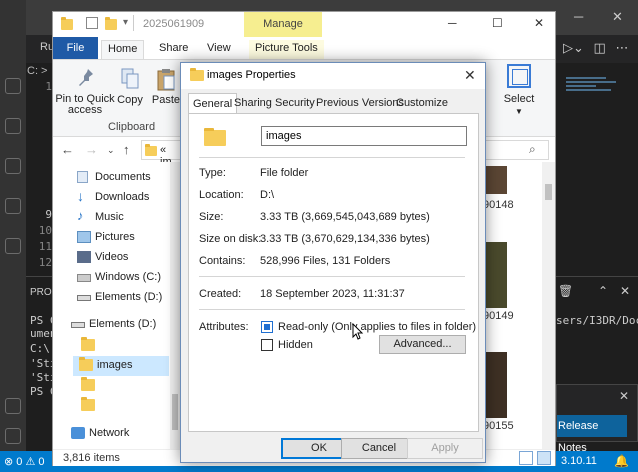  I want to click on settings-gear-icon, so click(13, 436).